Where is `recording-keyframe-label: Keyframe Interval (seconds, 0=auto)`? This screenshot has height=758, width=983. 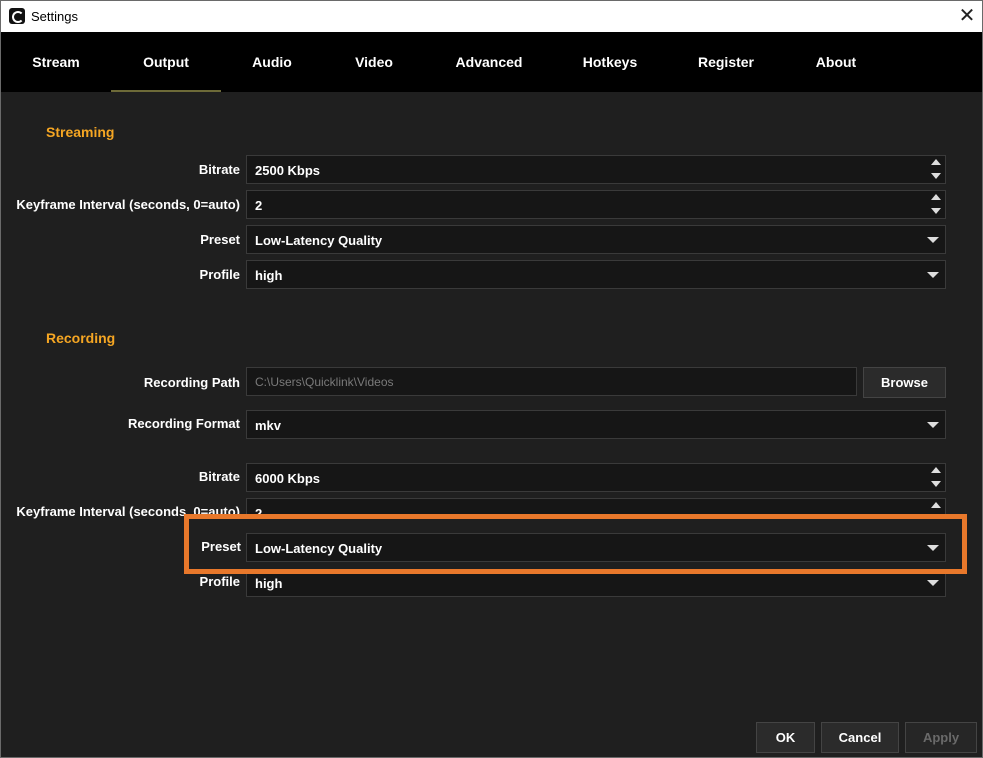
recording-keyframe-label: Keyframe Interval (seconds, 0=auto) is located at coordinates (128, 511).